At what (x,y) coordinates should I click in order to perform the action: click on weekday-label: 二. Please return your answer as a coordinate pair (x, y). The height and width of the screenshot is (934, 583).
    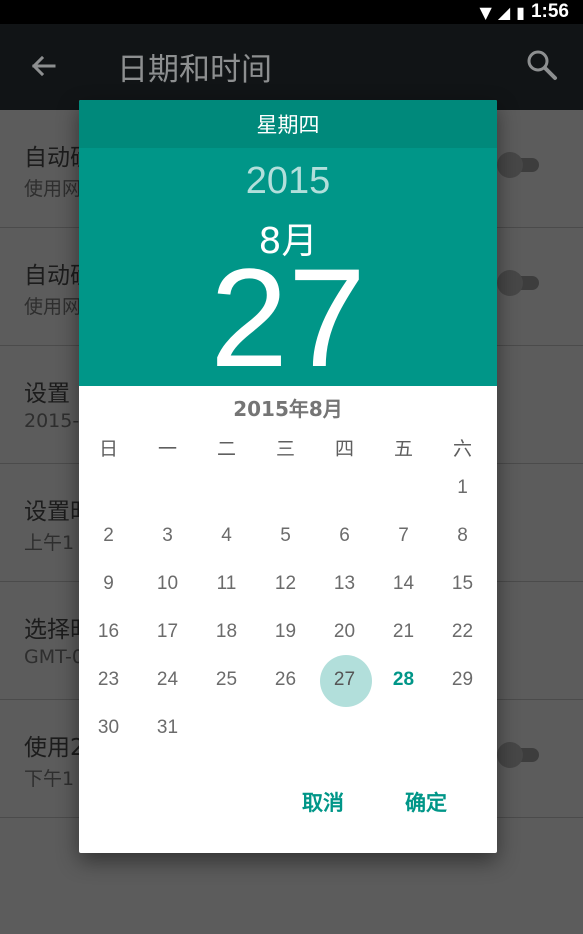
    Looking at the image, I should click on (226, 449).